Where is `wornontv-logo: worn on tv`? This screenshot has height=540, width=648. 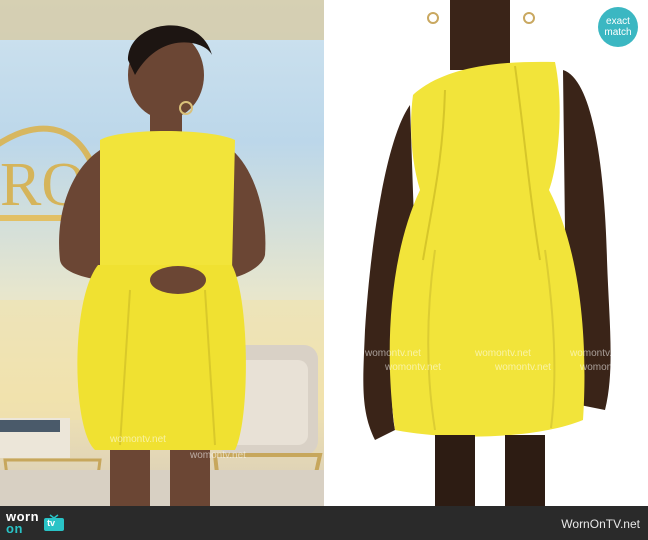
wornontv-logo: worn on tv is located at coordinates (35, 523).